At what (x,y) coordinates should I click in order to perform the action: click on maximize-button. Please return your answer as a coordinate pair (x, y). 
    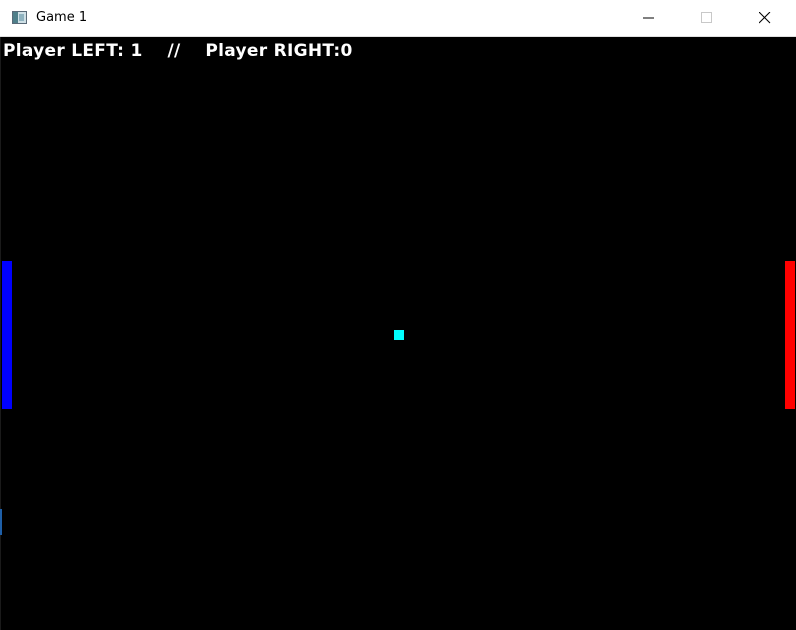
    Looking at the image, I should click on (707, 18).